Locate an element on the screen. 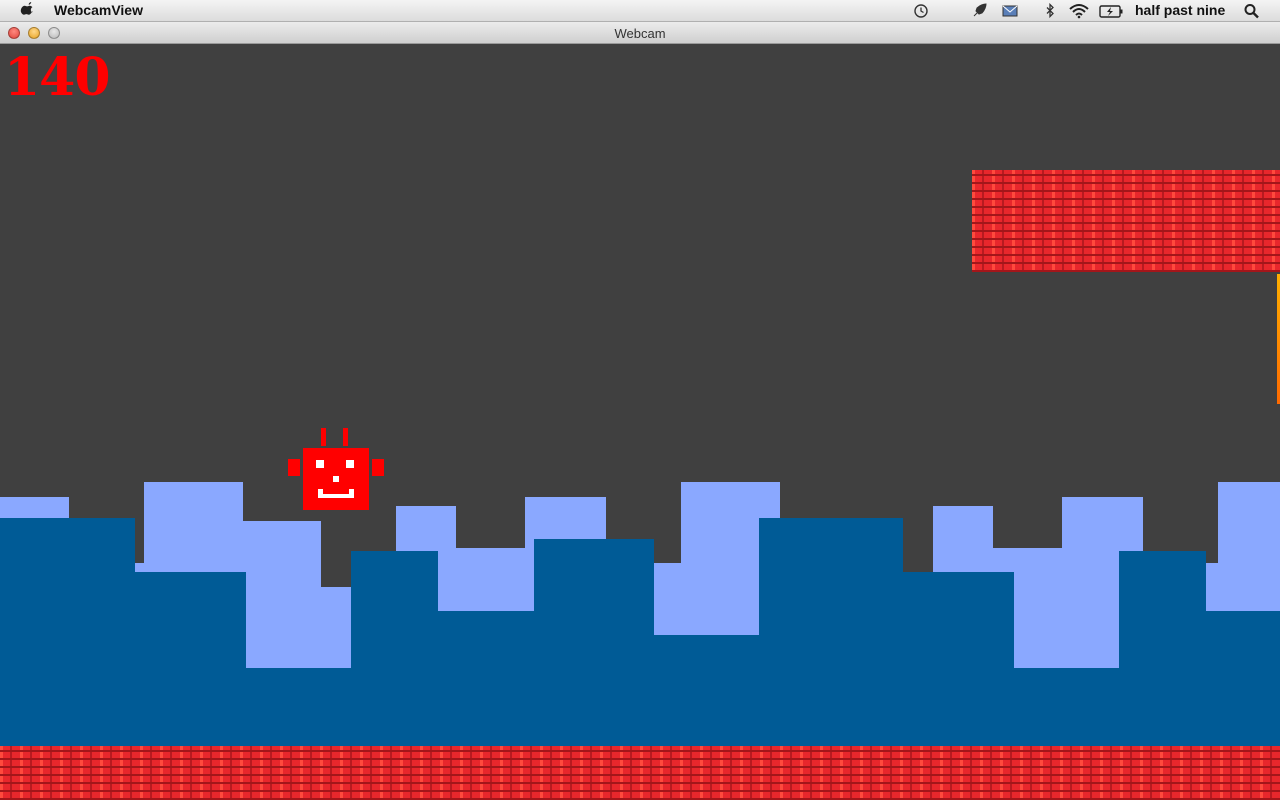 This screenshot has width=1280, height=800. battery-icon is located at coordinates (1111, 11).